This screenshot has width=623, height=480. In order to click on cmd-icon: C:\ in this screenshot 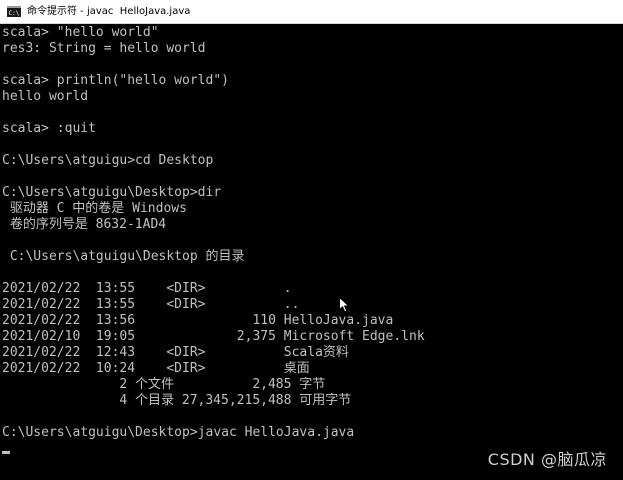, I will do `click(14, 11)`.